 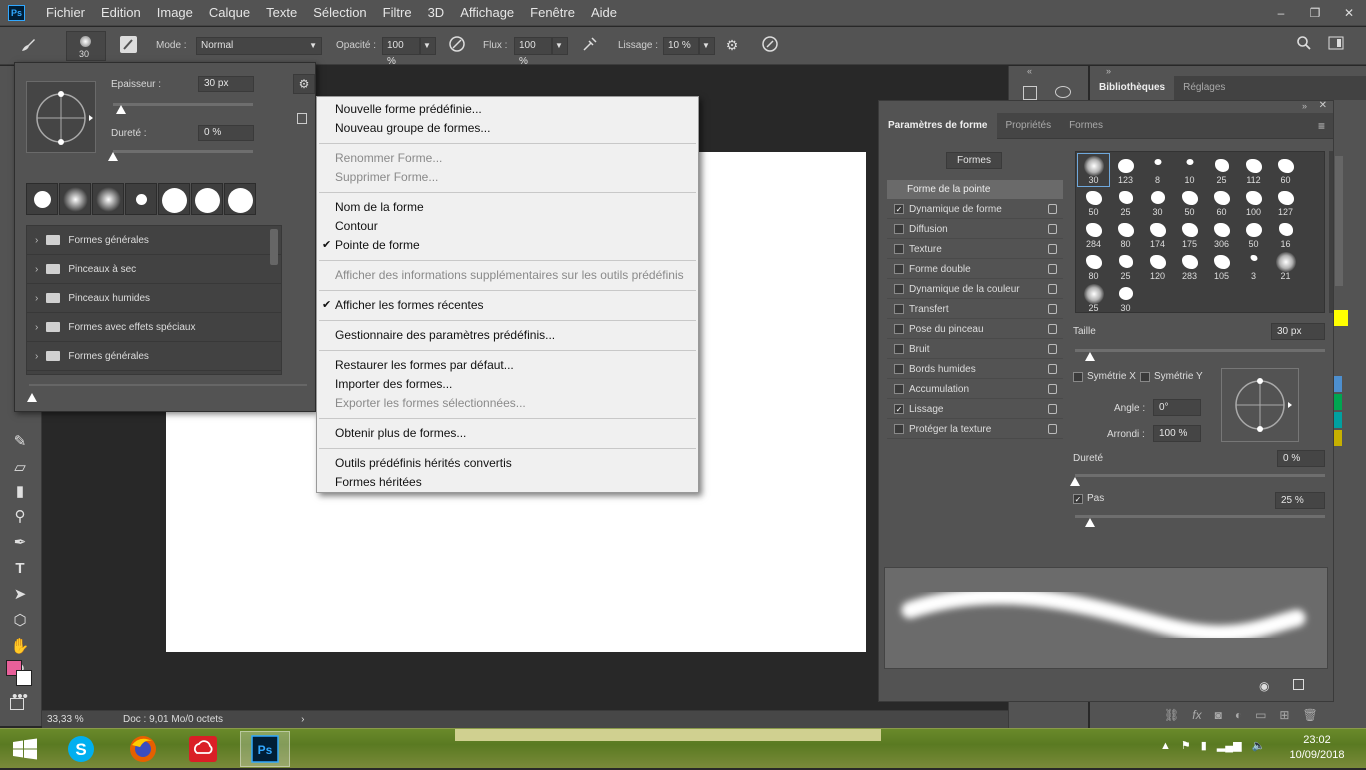 I want to click on gradient-tool-icon: ▮, so click(x=20, y=492).